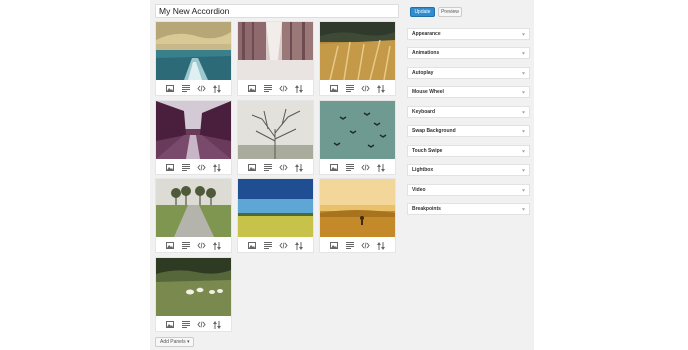 The height and width of the screenshot is (350, 688). Describe the element at coordinates (426, 53) in the screenshot. I see `settings-section-label: Animations` at that location.